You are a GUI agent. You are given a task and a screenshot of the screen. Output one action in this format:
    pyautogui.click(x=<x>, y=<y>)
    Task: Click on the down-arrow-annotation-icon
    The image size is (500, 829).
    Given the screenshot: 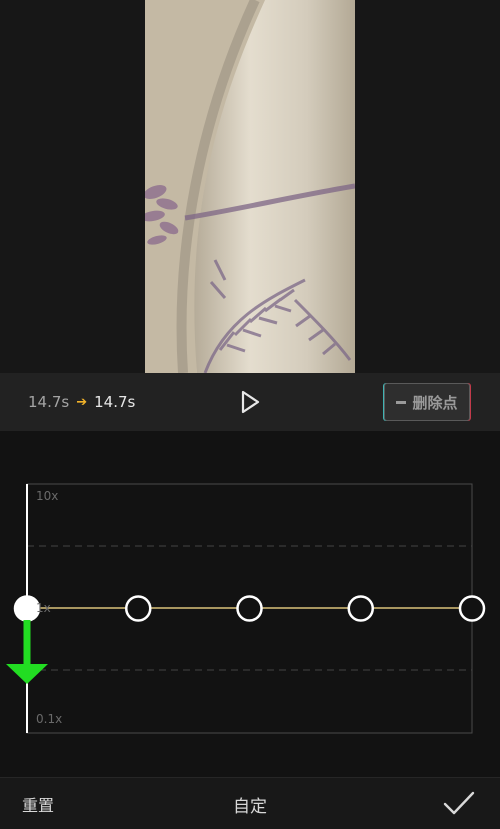 What is the action you would take?
    pyautogui.click(x=27, y=652)
    